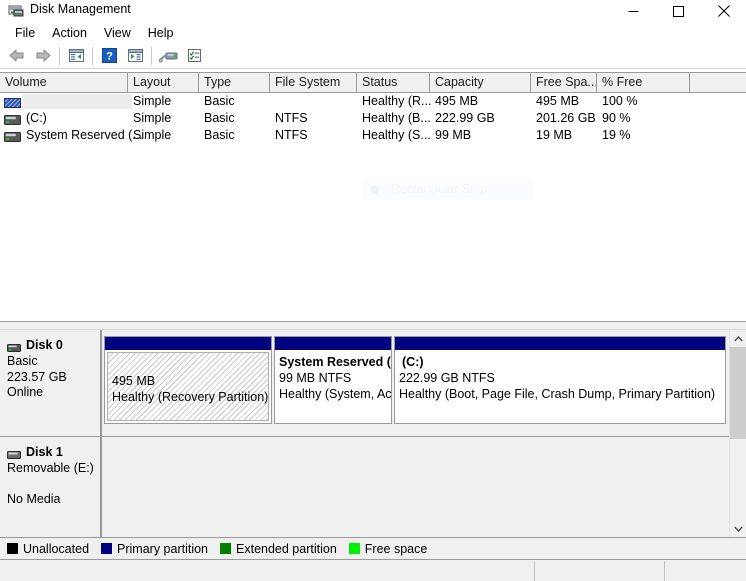 Image resolution: width=746 pixels, height=581 pixels. Describe the element at coordinates (16, 11) in the screenshot. I see `disk-management-icon` at that location.